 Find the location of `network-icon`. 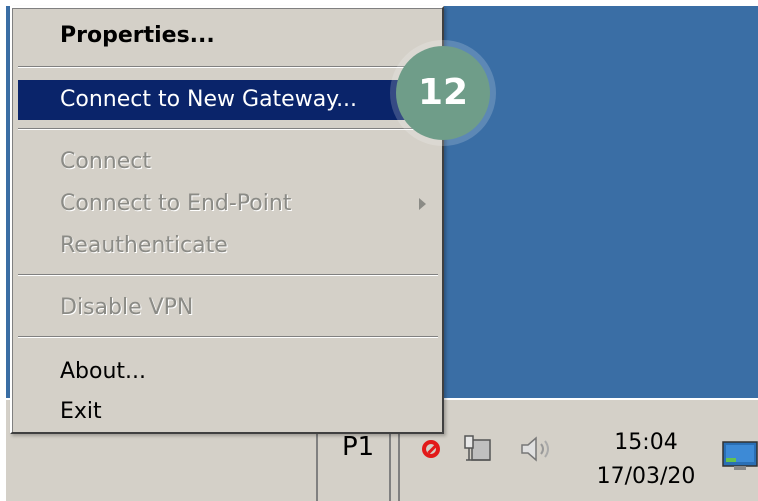

network-icon is located at coordinates (478, 449).